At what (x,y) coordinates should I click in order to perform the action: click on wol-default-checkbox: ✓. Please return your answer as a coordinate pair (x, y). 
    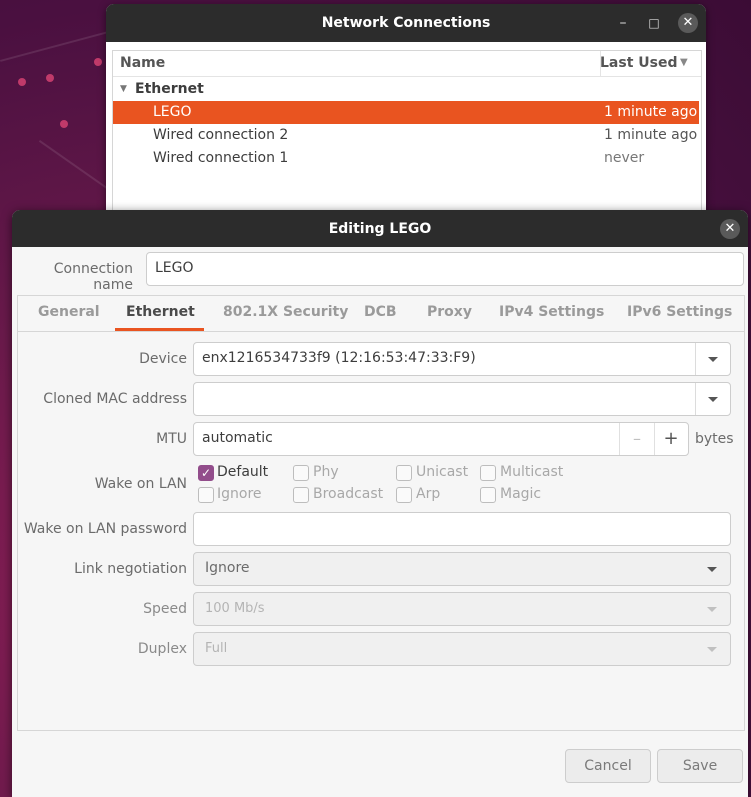
    Looking at the image, I should click on (206, 473).